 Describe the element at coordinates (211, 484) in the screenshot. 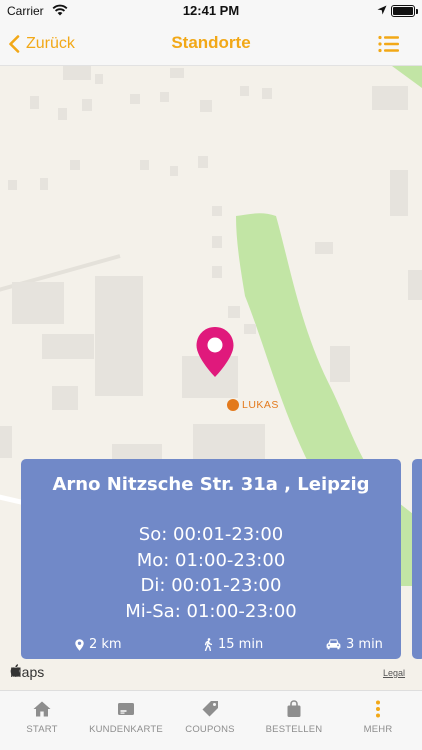

I see `location-address: Arno Nitzsche Str. 31a , Leipzig` at that location.